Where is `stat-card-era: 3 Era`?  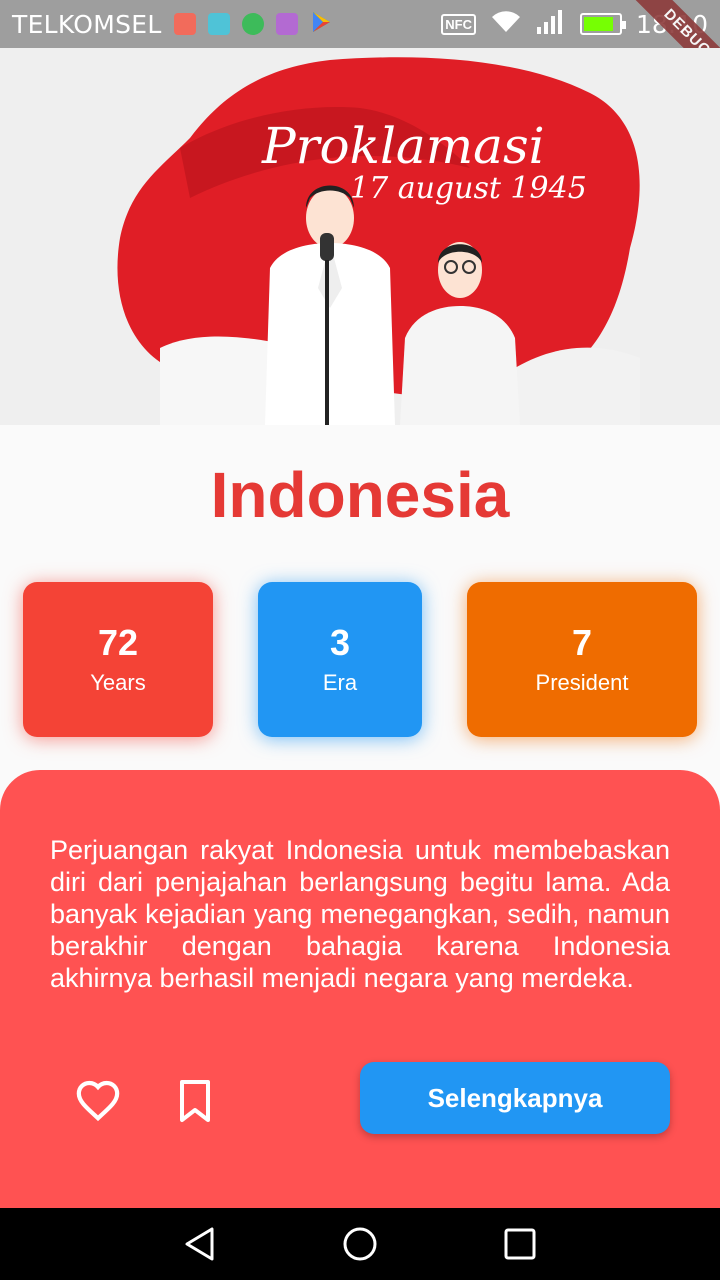
stat-card-era: 3 Era is located at coordinates (340, 659).